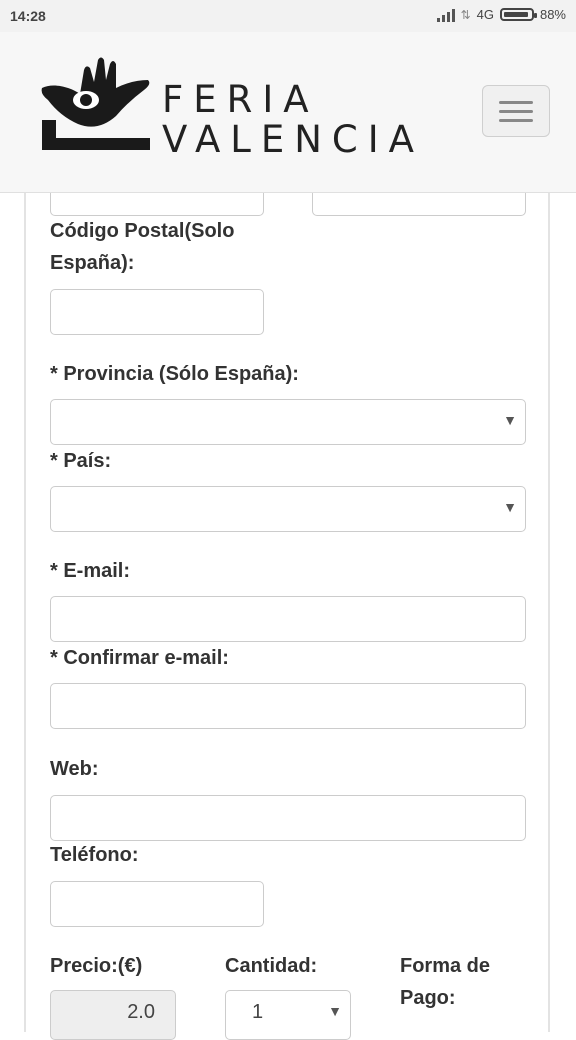 The height and width of the screenshot is (1040, 576). What do you see at coordinates (518, 14) in the screenshot?
I see `battery-icon` at bounding box center [518, 14].